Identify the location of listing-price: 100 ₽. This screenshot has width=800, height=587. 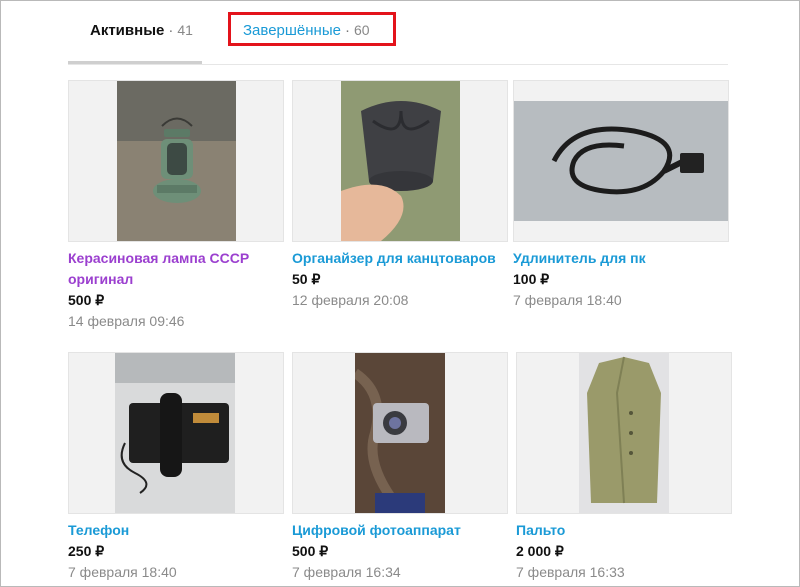
(531, 279).